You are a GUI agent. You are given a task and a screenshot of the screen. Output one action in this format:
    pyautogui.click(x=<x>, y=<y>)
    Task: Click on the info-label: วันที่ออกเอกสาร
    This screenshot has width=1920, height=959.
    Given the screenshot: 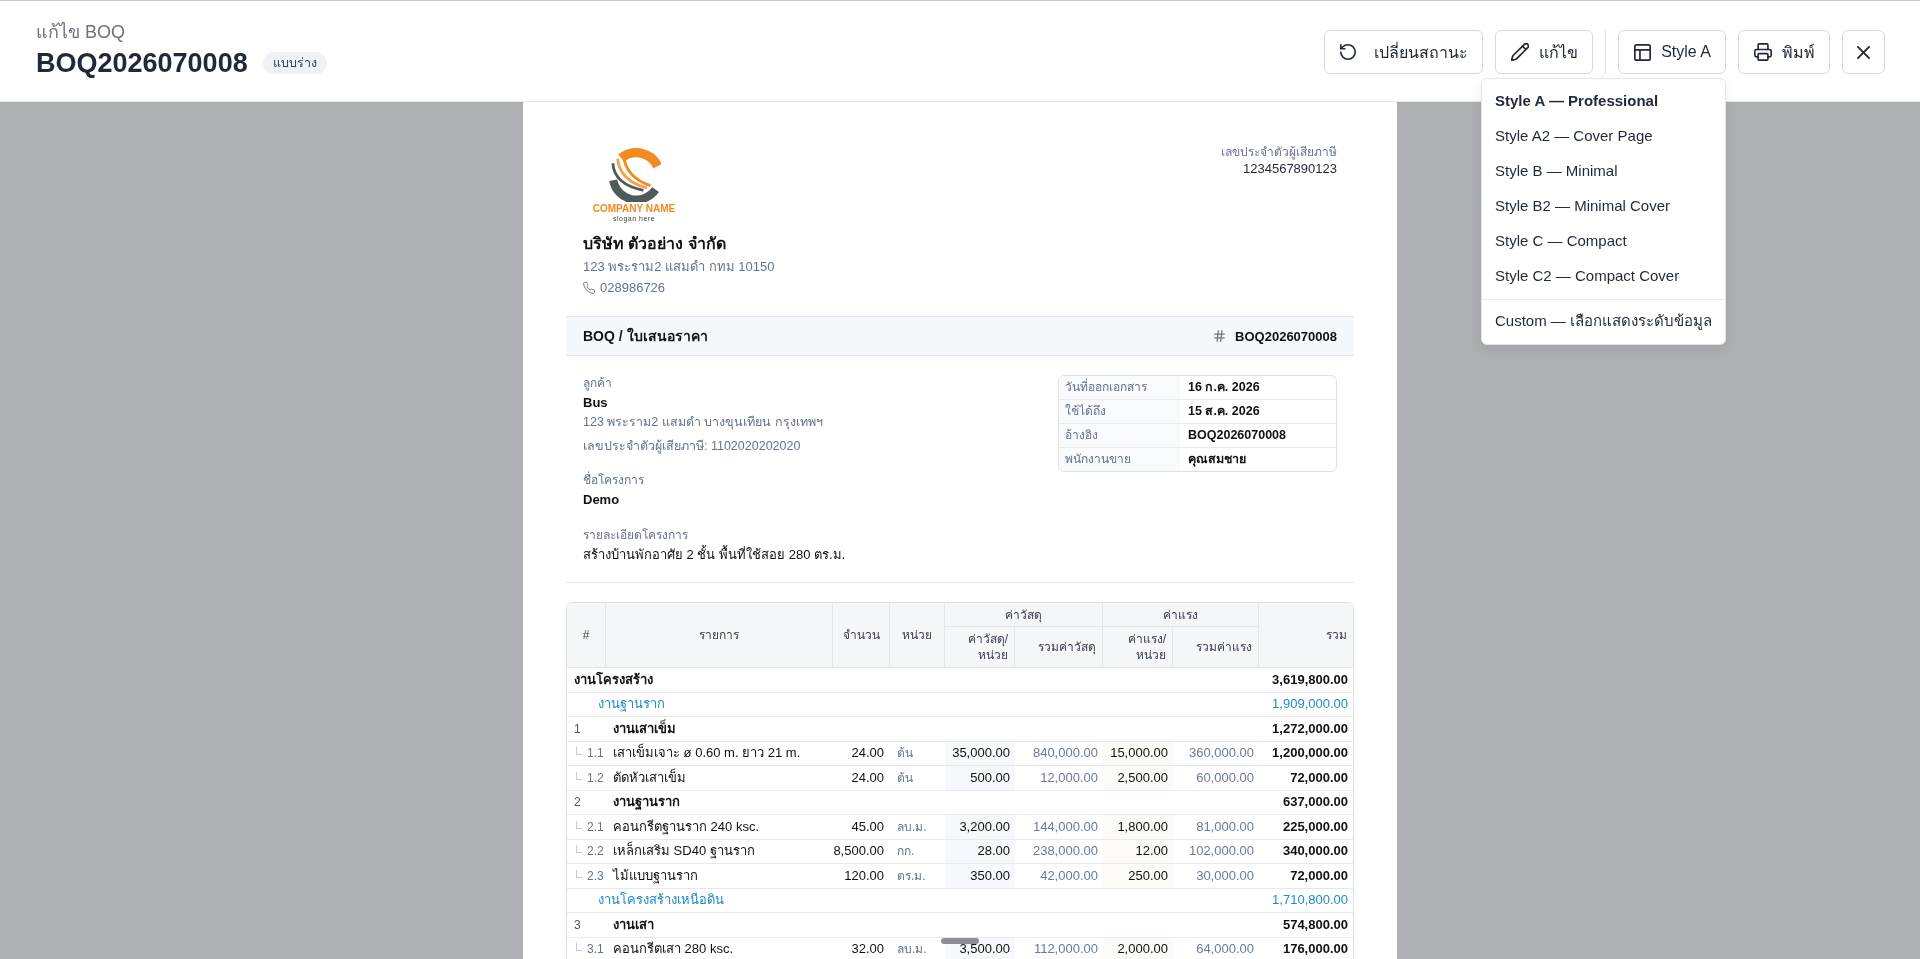 What is the action you would take?
    pyautogui.click(x=1119, y=388)
    